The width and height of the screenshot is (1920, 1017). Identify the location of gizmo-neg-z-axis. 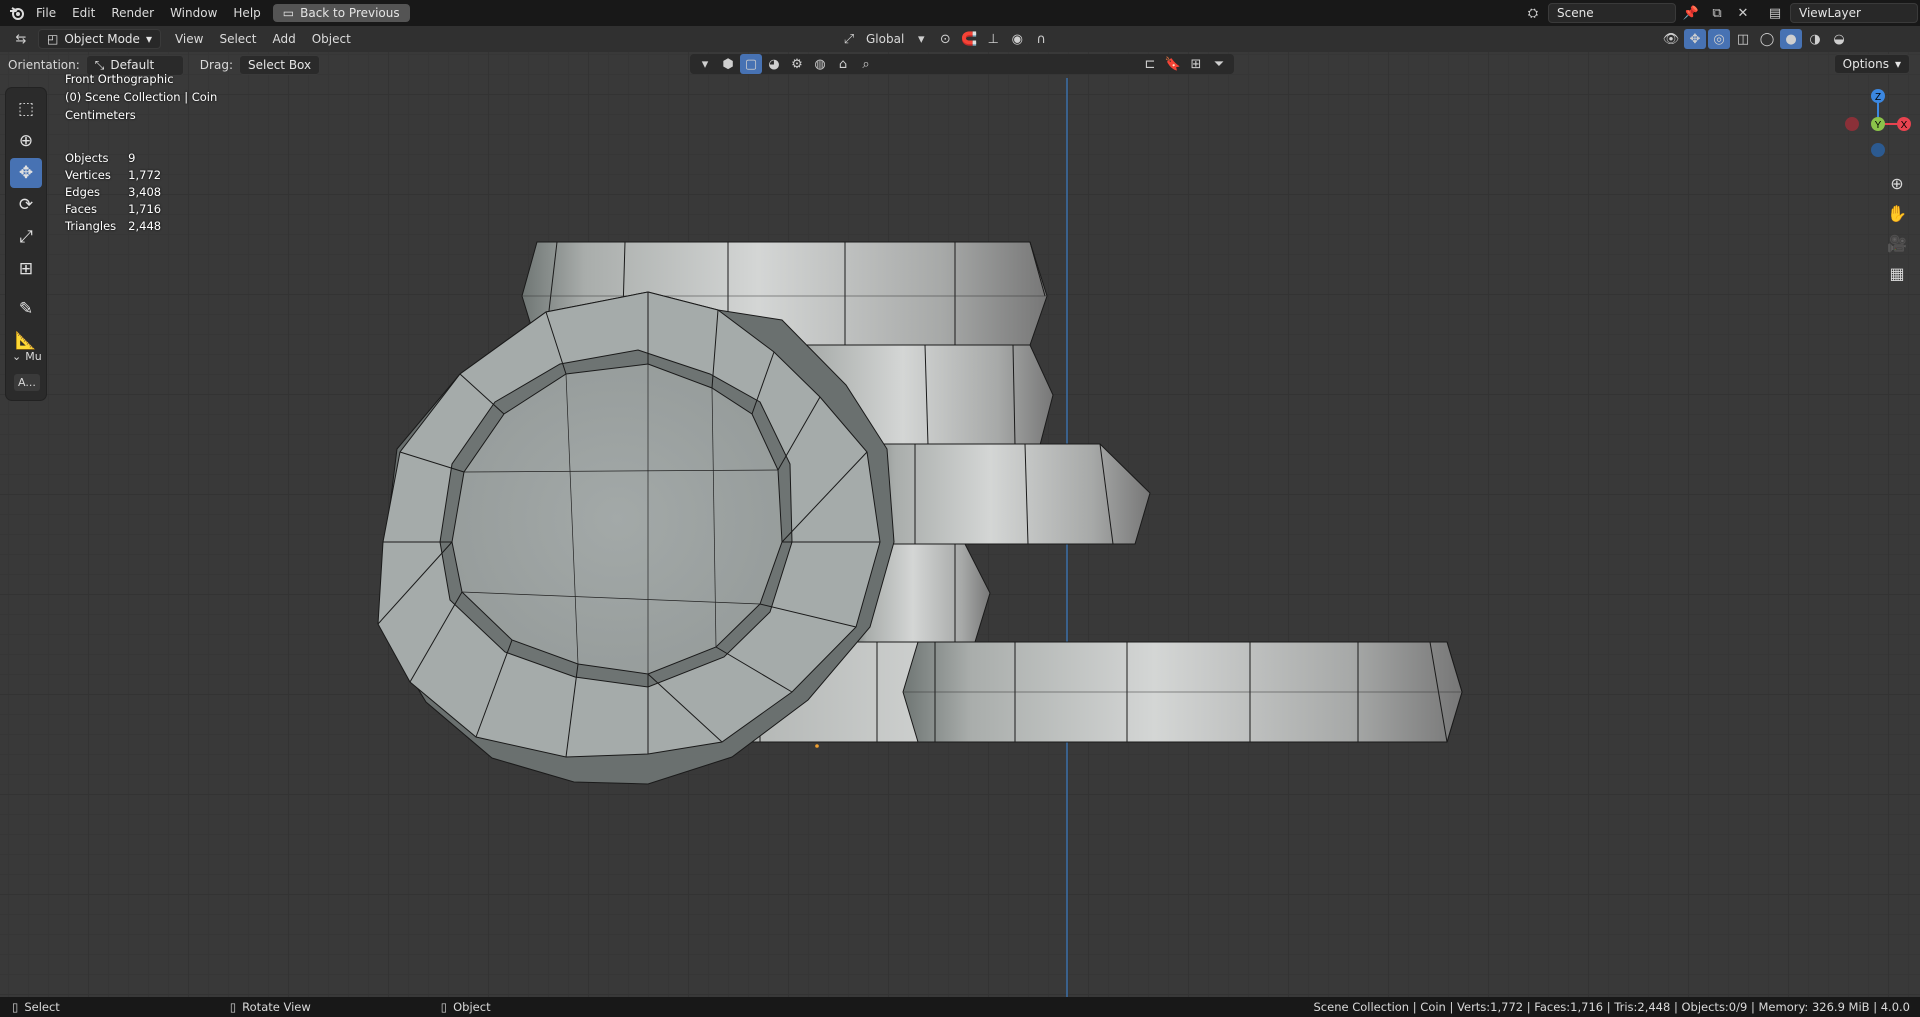
(1878, 150).